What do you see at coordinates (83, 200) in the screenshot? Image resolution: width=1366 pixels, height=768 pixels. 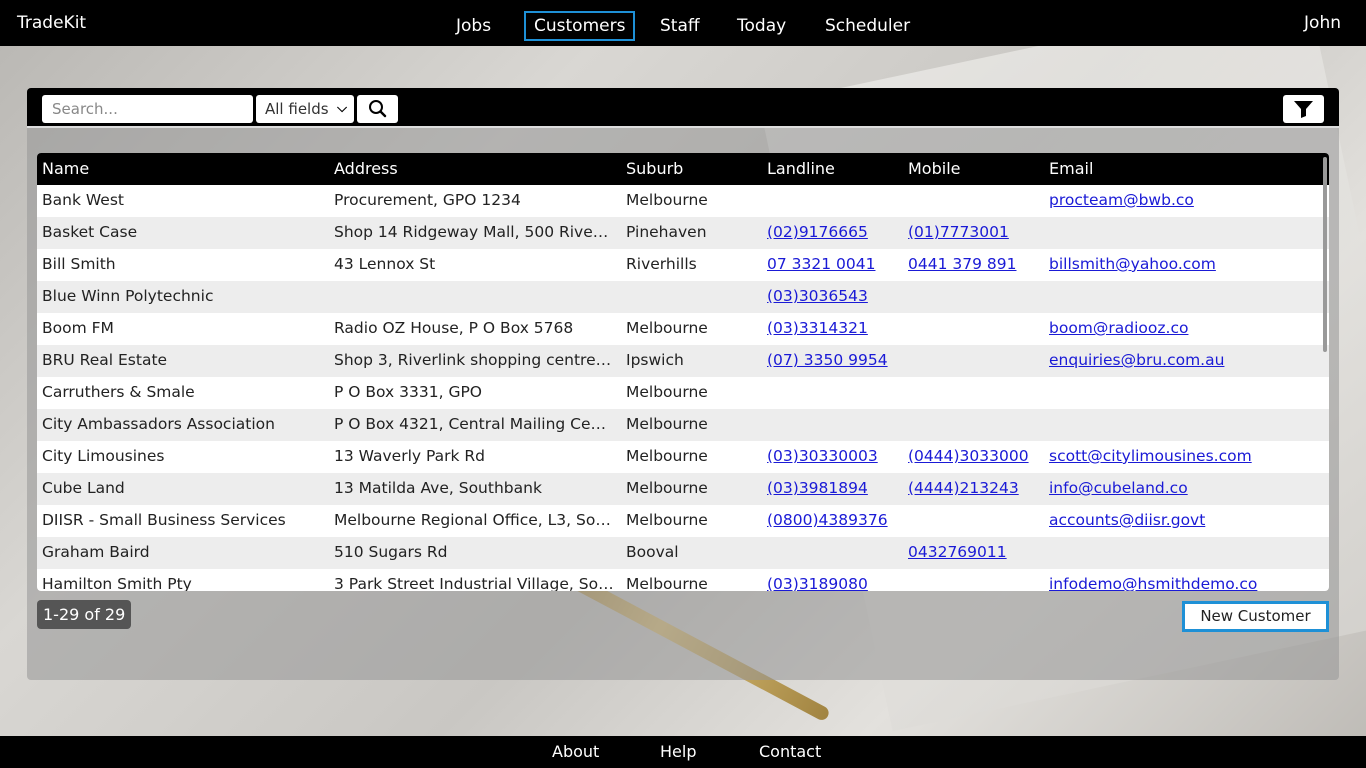 I see `cell-name: Bank West` at bounding box center [83, 200].